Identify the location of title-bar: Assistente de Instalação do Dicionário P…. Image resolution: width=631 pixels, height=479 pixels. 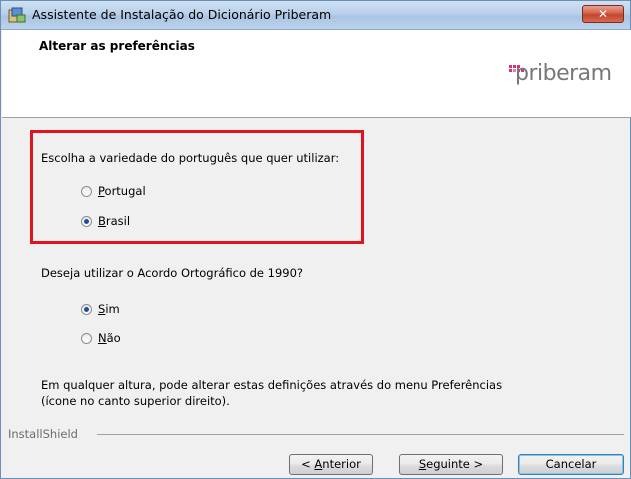
(315, 15).